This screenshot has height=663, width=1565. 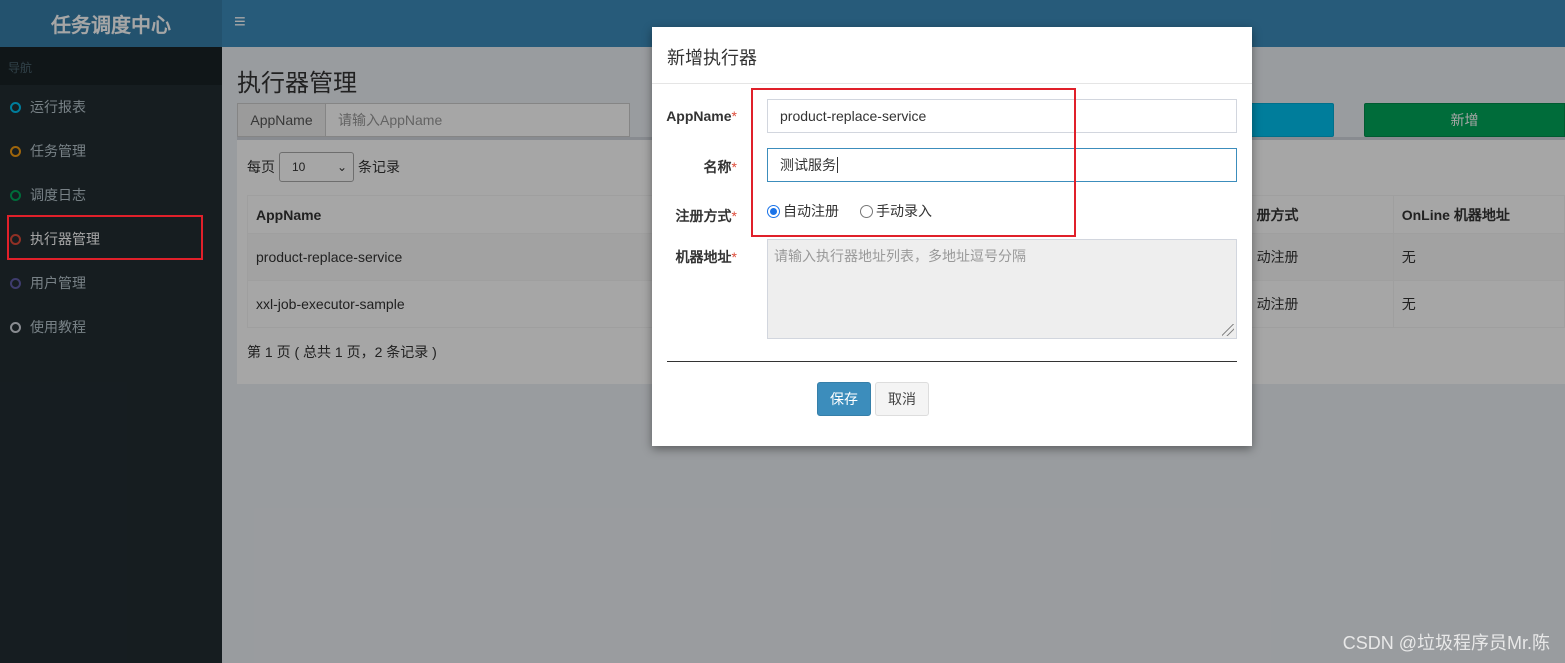 What do you see at coordinates (952, 55) in the screenshot?
I see `modal-title: 新增执行器` at bounding box center [952, 55].